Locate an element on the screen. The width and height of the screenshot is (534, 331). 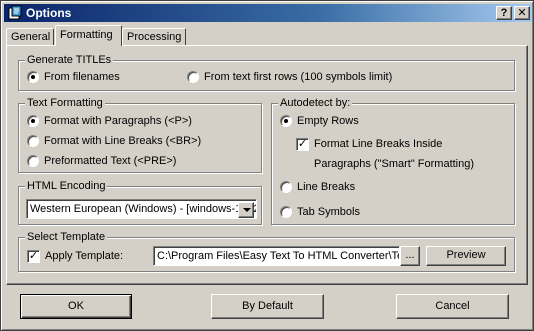
group-legend: HTML Encoding is located at coordinates (66, 186).